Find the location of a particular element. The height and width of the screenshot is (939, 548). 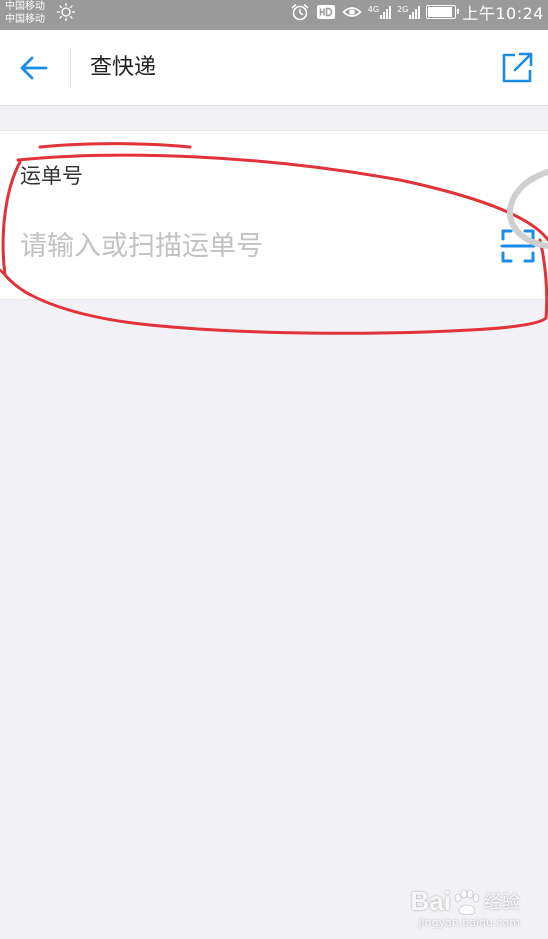

waybill-label: 运单号 is located at coordinates (51, 176).